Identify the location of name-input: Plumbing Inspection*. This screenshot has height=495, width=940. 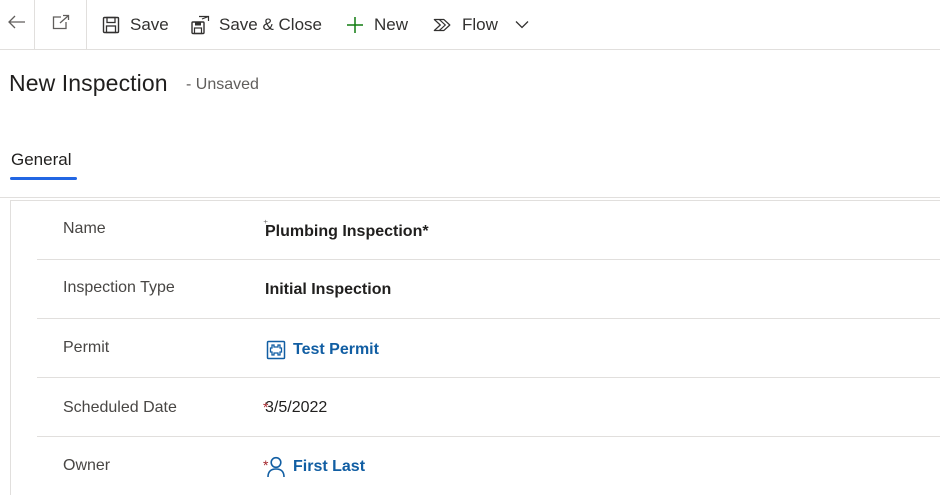
(347, 232).